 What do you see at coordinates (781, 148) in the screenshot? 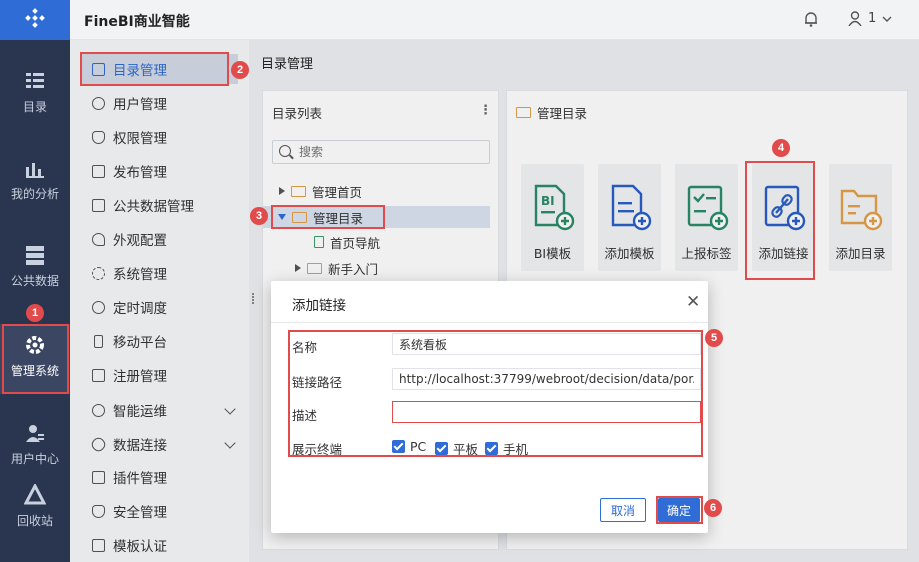
I see `step-badge: 4` at bounding box center [781, 148].